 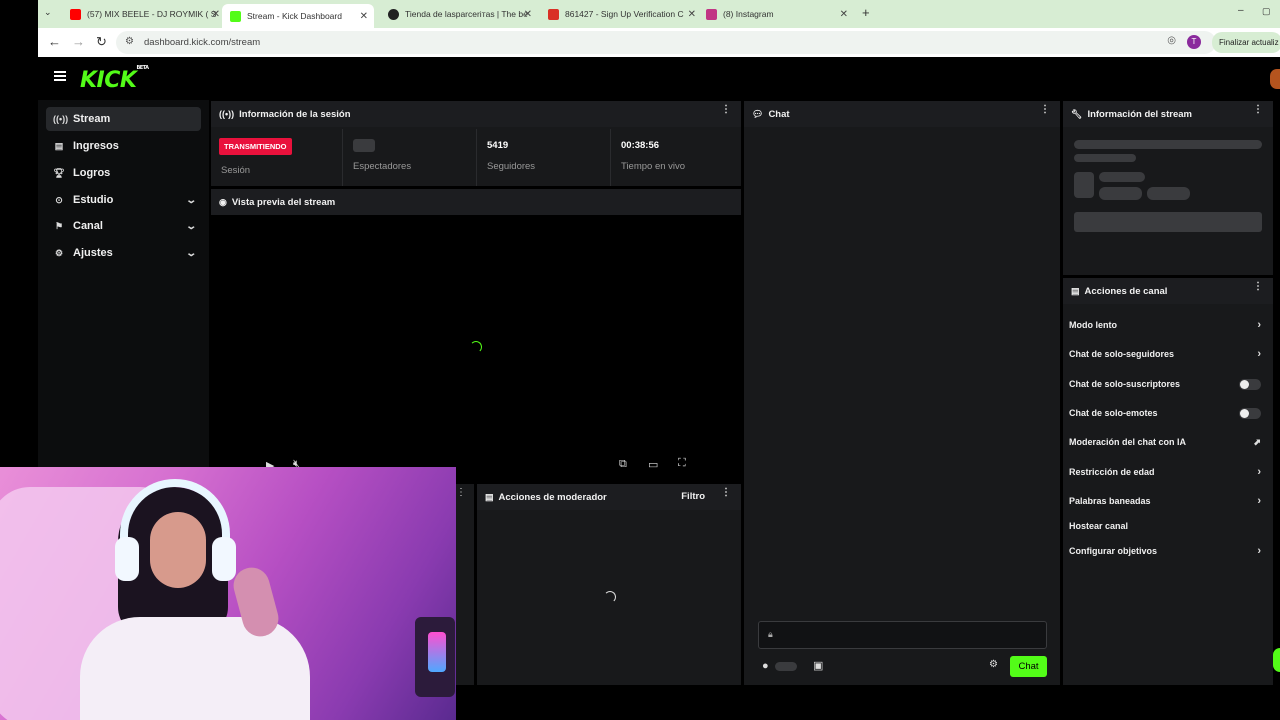 I want to click on url-input: ⚙ dashboard.kick.com/stream ◎ ☆, so click(x=666, y=42).